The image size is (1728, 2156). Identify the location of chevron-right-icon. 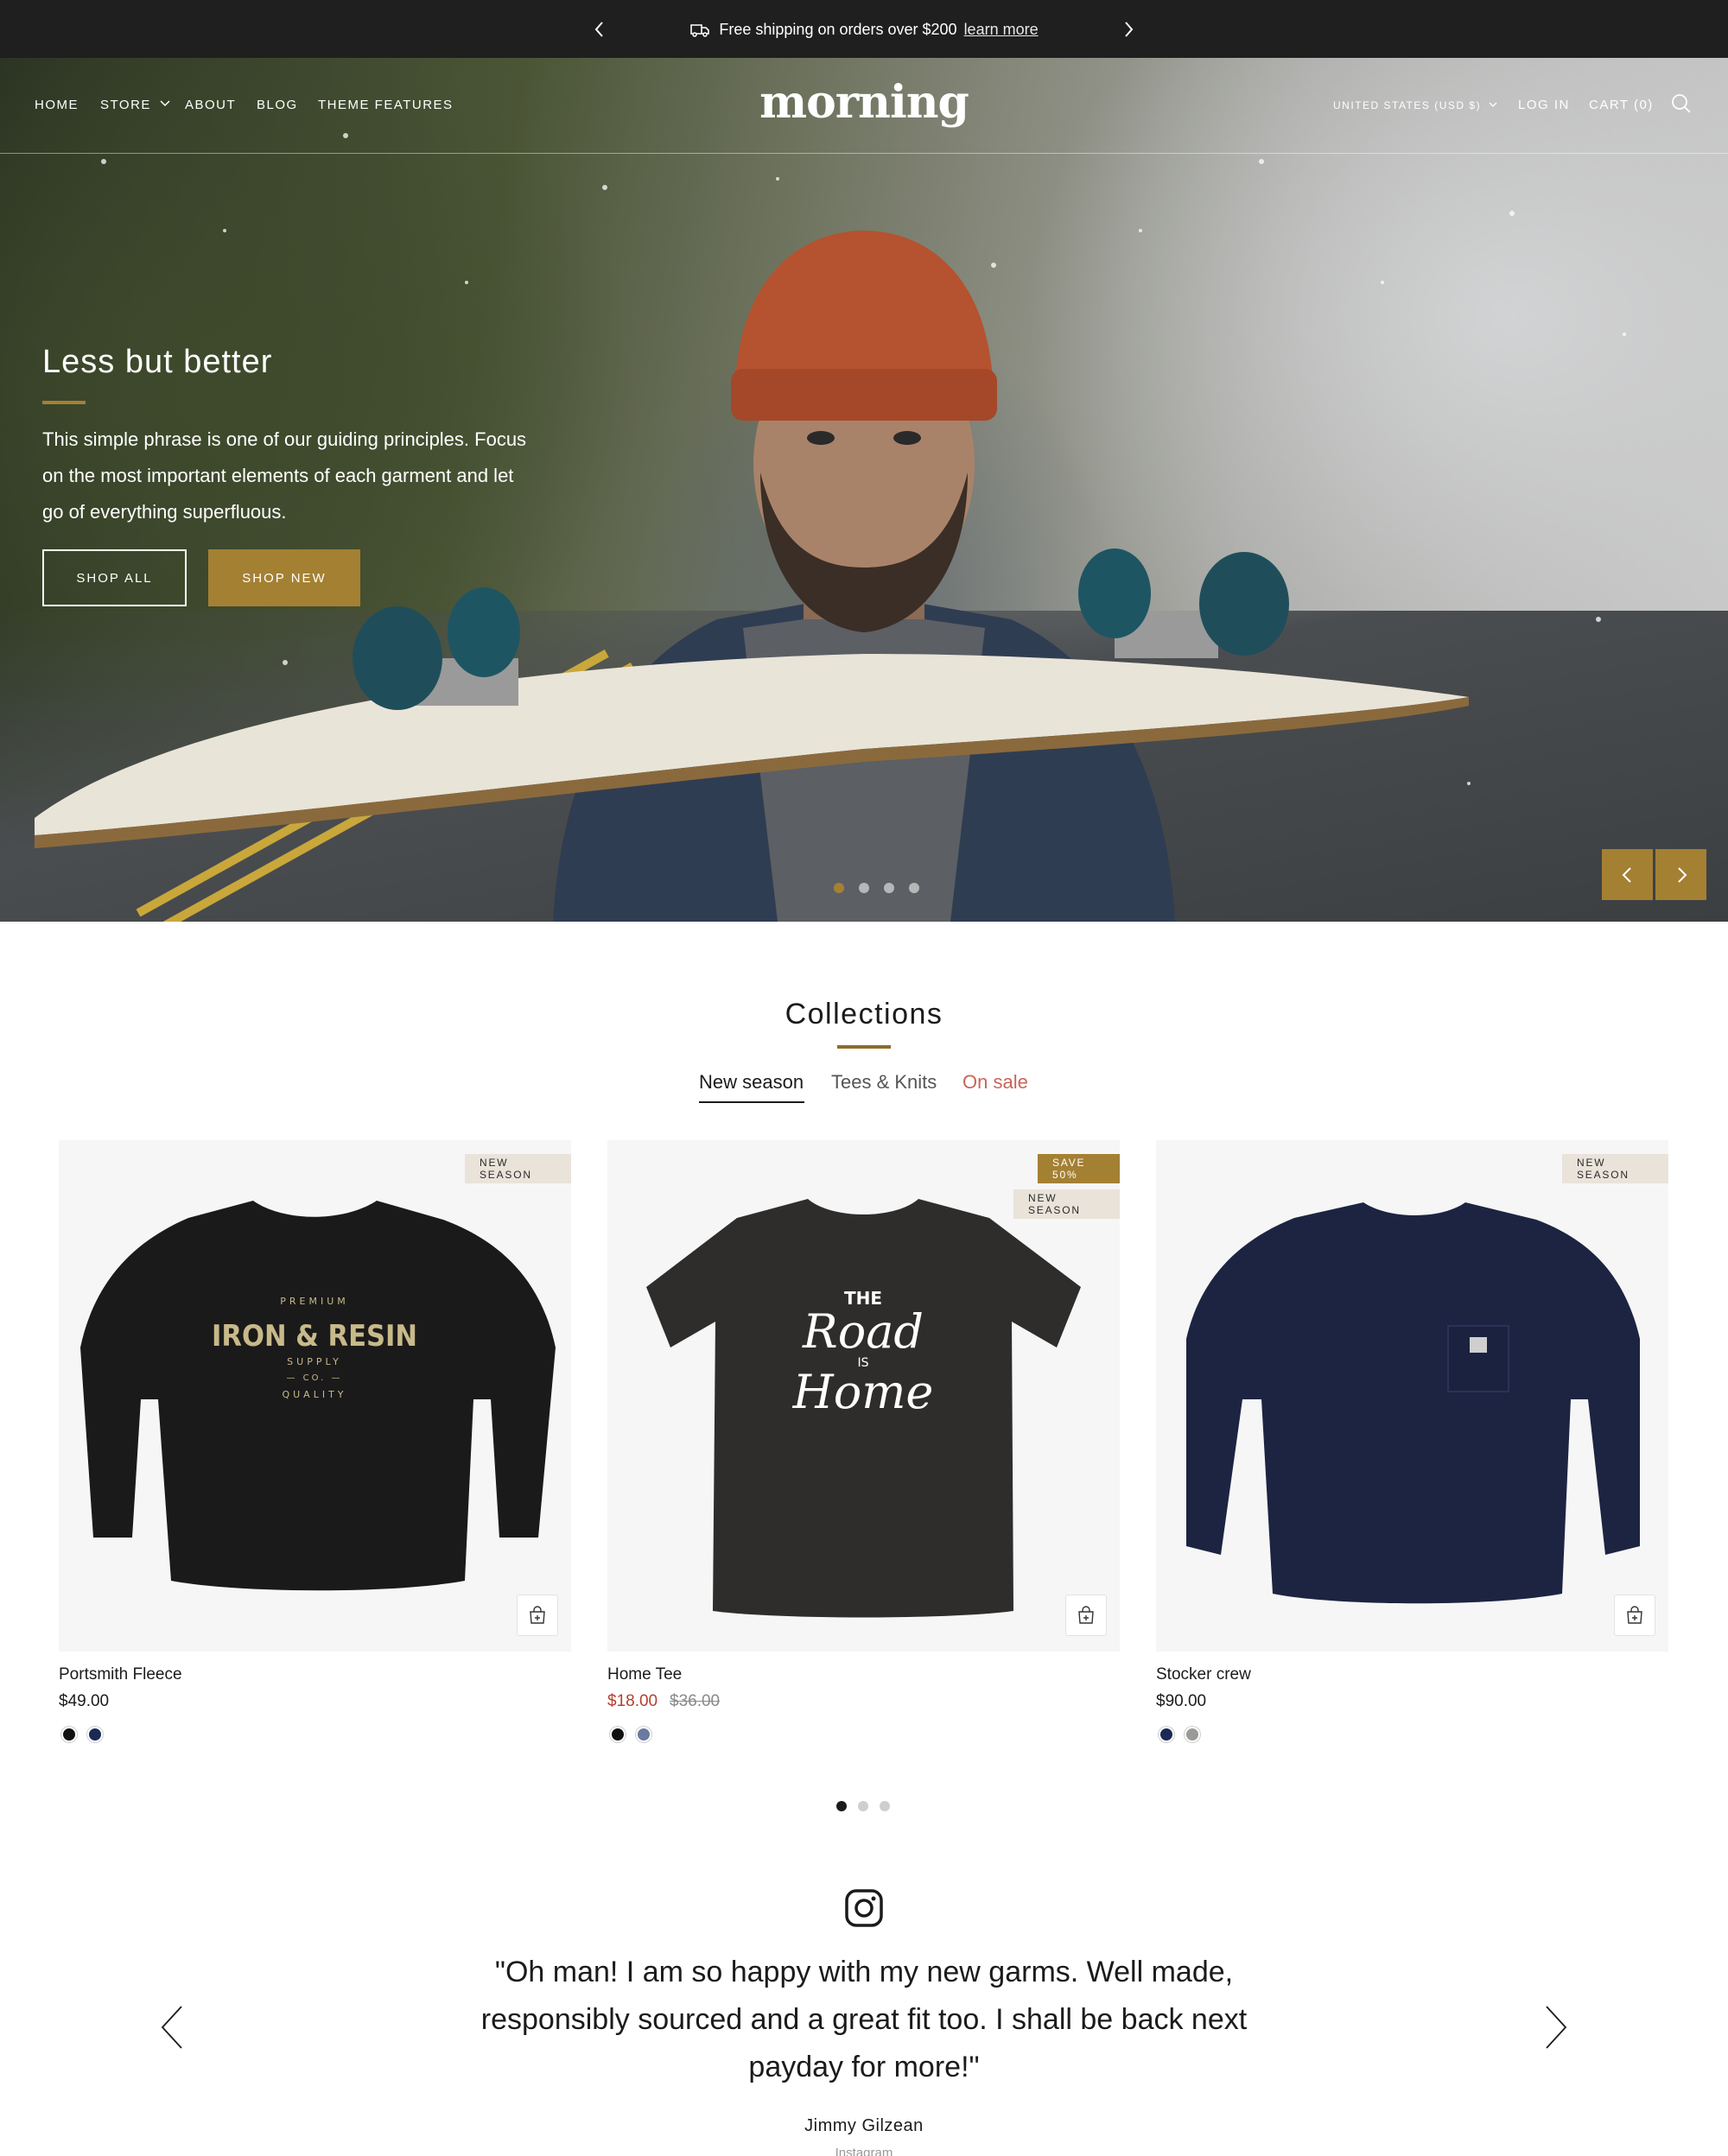
(1682, 875).